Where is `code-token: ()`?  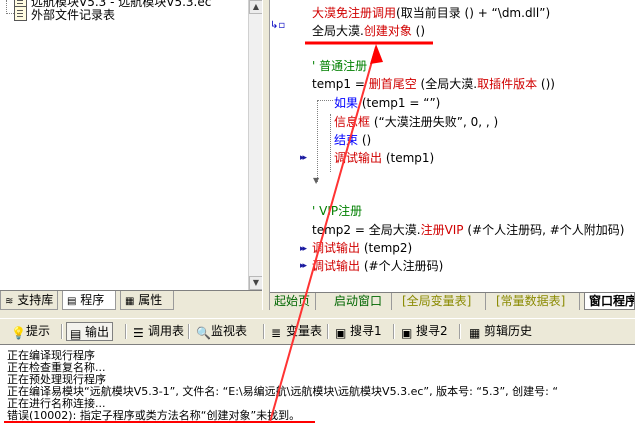 code-token: () is located at coordinates (418, 31).